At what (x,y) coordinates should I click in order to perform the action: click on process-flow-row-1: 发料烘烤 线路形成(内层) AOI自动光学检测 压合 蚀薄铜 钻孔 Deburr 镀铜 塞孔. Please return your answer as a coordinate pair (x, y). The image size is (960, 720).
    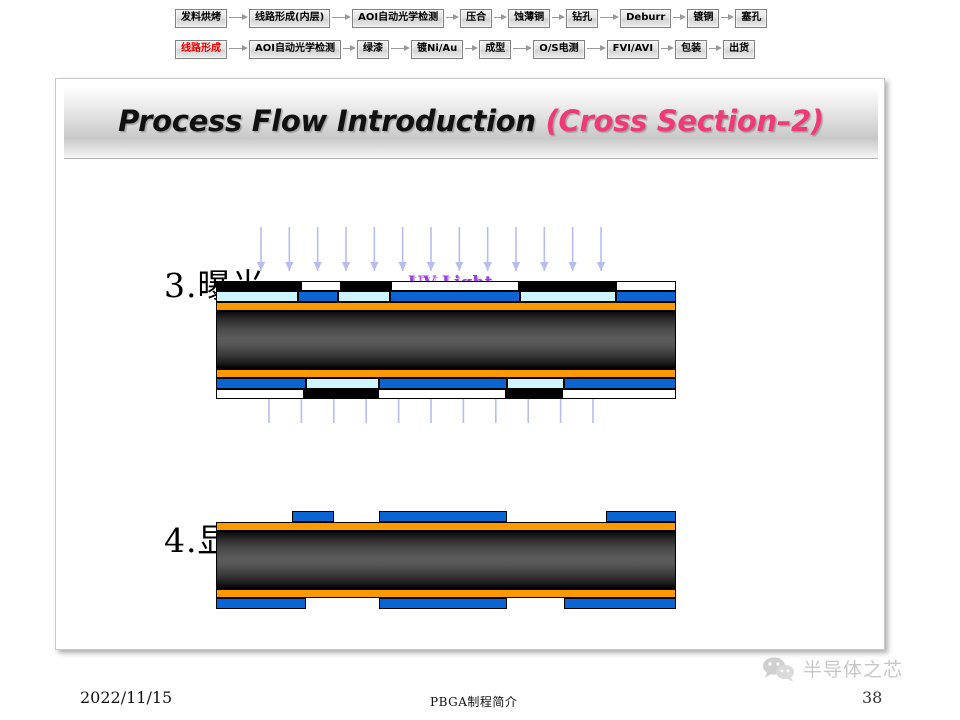
    Looking at the image, I should click on (471, 18).